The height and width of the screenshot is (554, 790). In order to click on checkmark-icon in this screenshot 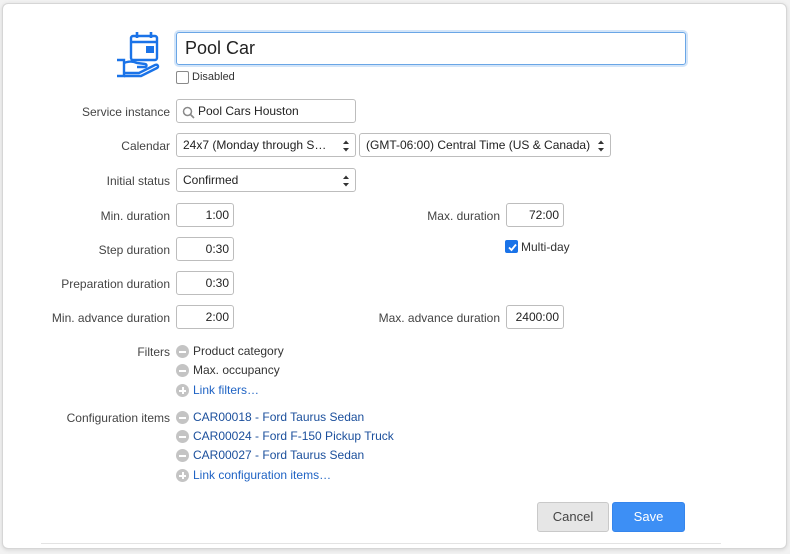, I will do `click(512, 247)`.